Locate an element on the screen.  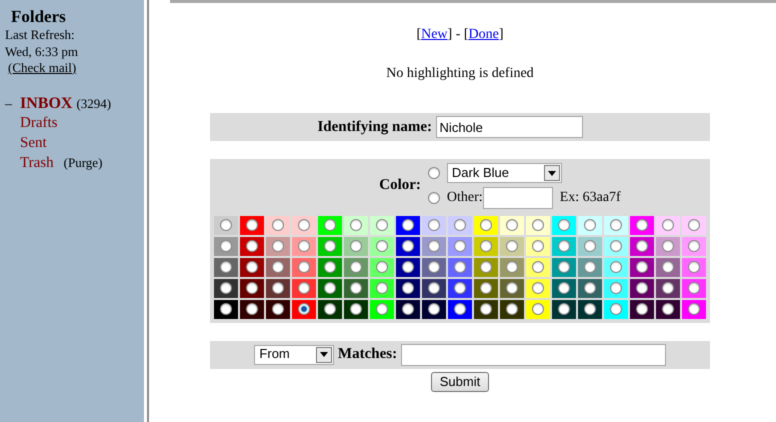
name-field: Nichole is located at coordinates (509, 127).